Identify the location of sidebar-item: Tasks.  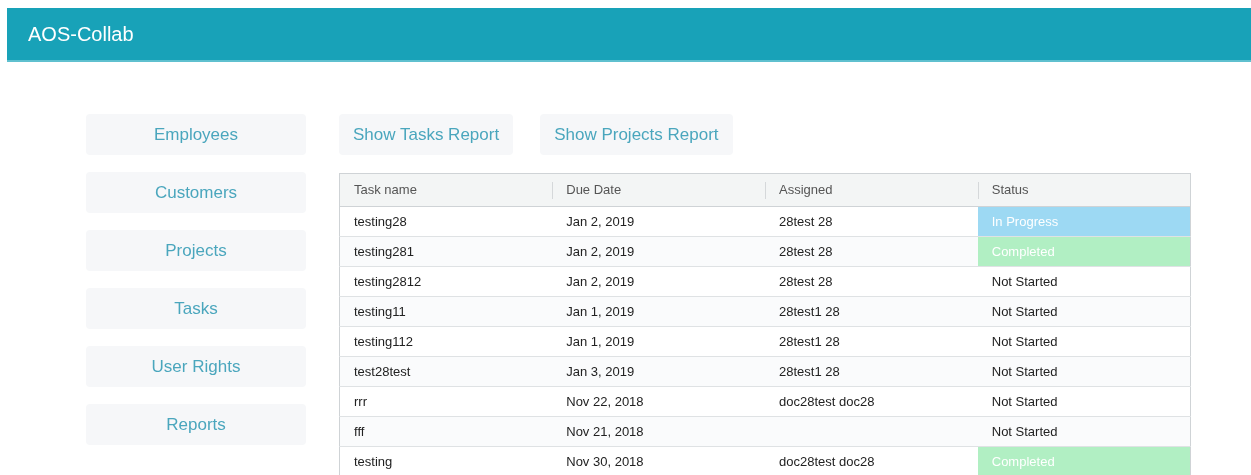
(196, 308).